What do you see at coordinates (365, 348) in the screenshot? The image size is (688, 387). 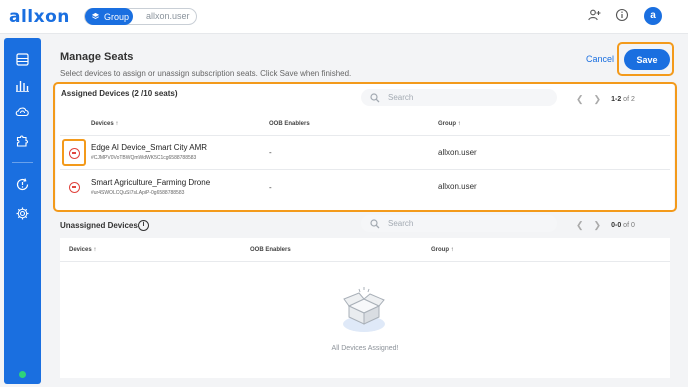 I see `empty-state-message: All Devices Assigned!` at bounding box center [365, 348].